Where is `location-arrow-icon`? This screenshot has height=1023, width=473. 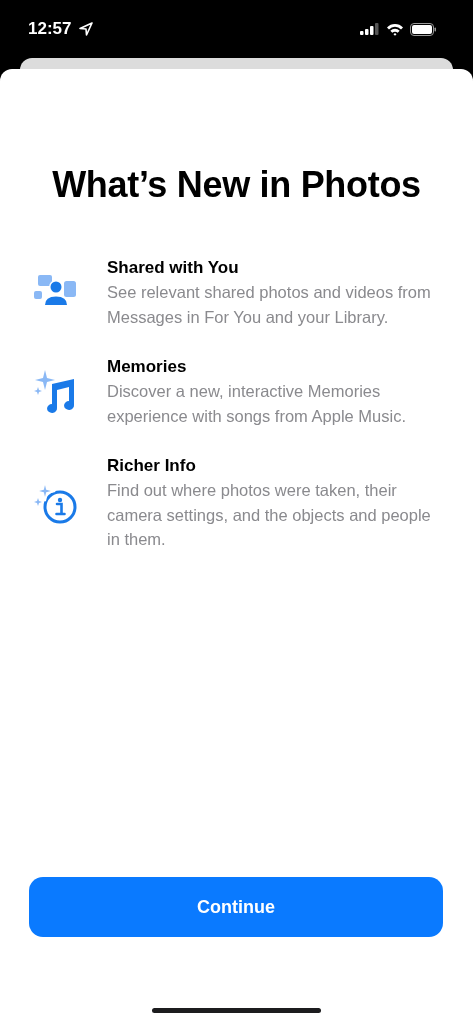 location-arrow-icon is located at coordinates (86, 29).